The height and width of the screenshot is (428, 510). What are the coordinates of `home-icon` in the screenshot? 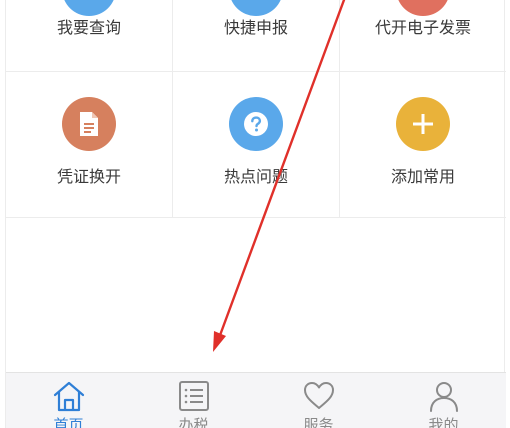 It's located at (68, 396).